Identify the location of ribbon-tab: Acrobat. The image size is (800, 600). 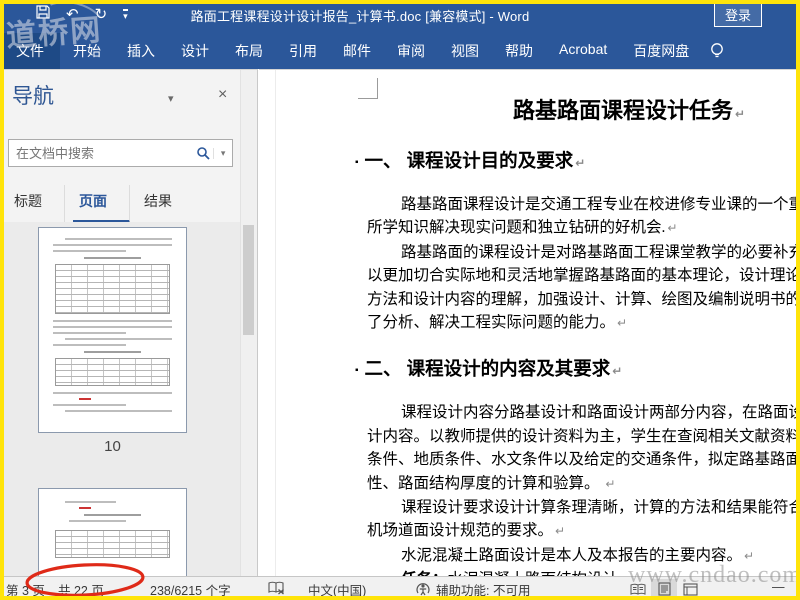
(583, 51).